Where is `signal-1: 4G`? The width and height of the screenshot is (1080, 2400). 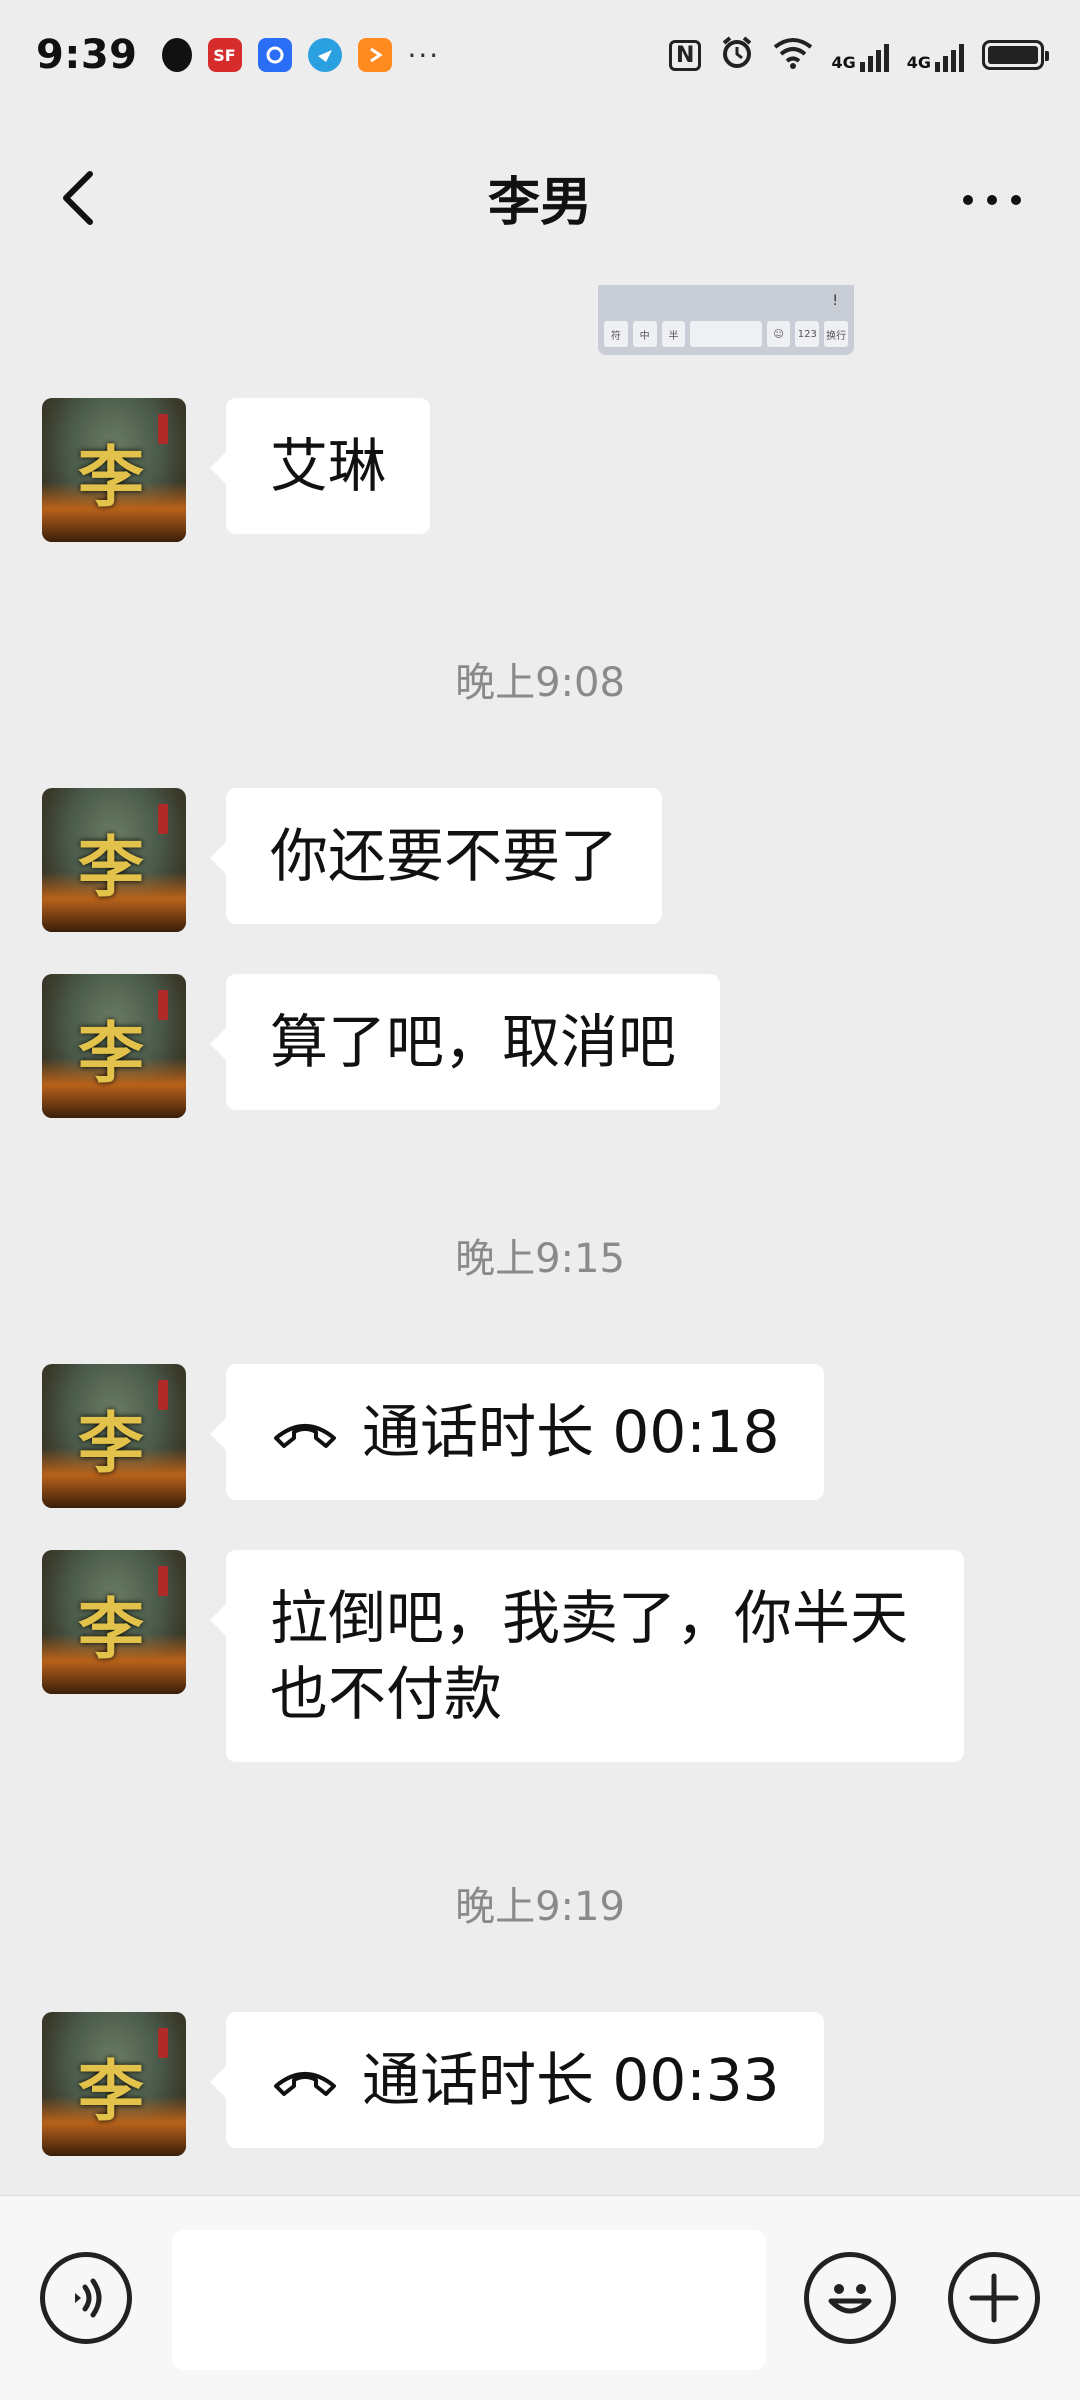 signal-1: 4G is located at coordinates (860, 55).